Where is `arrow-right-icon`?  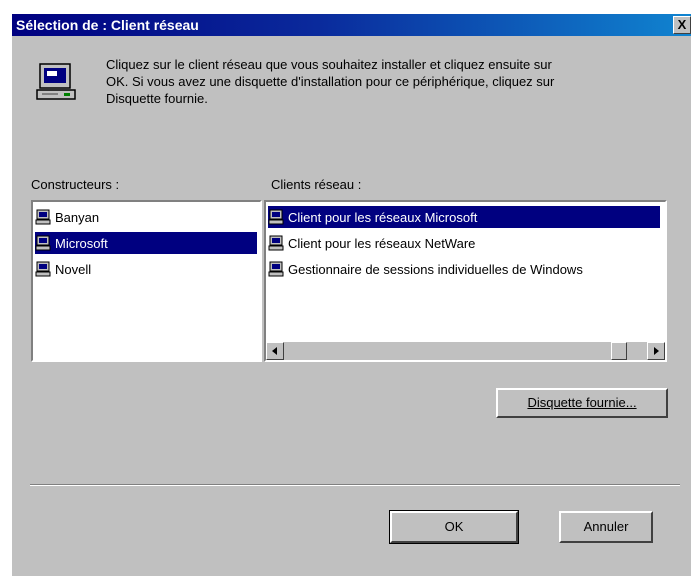 arrow-right-icon is located at coordinates (656, 351).